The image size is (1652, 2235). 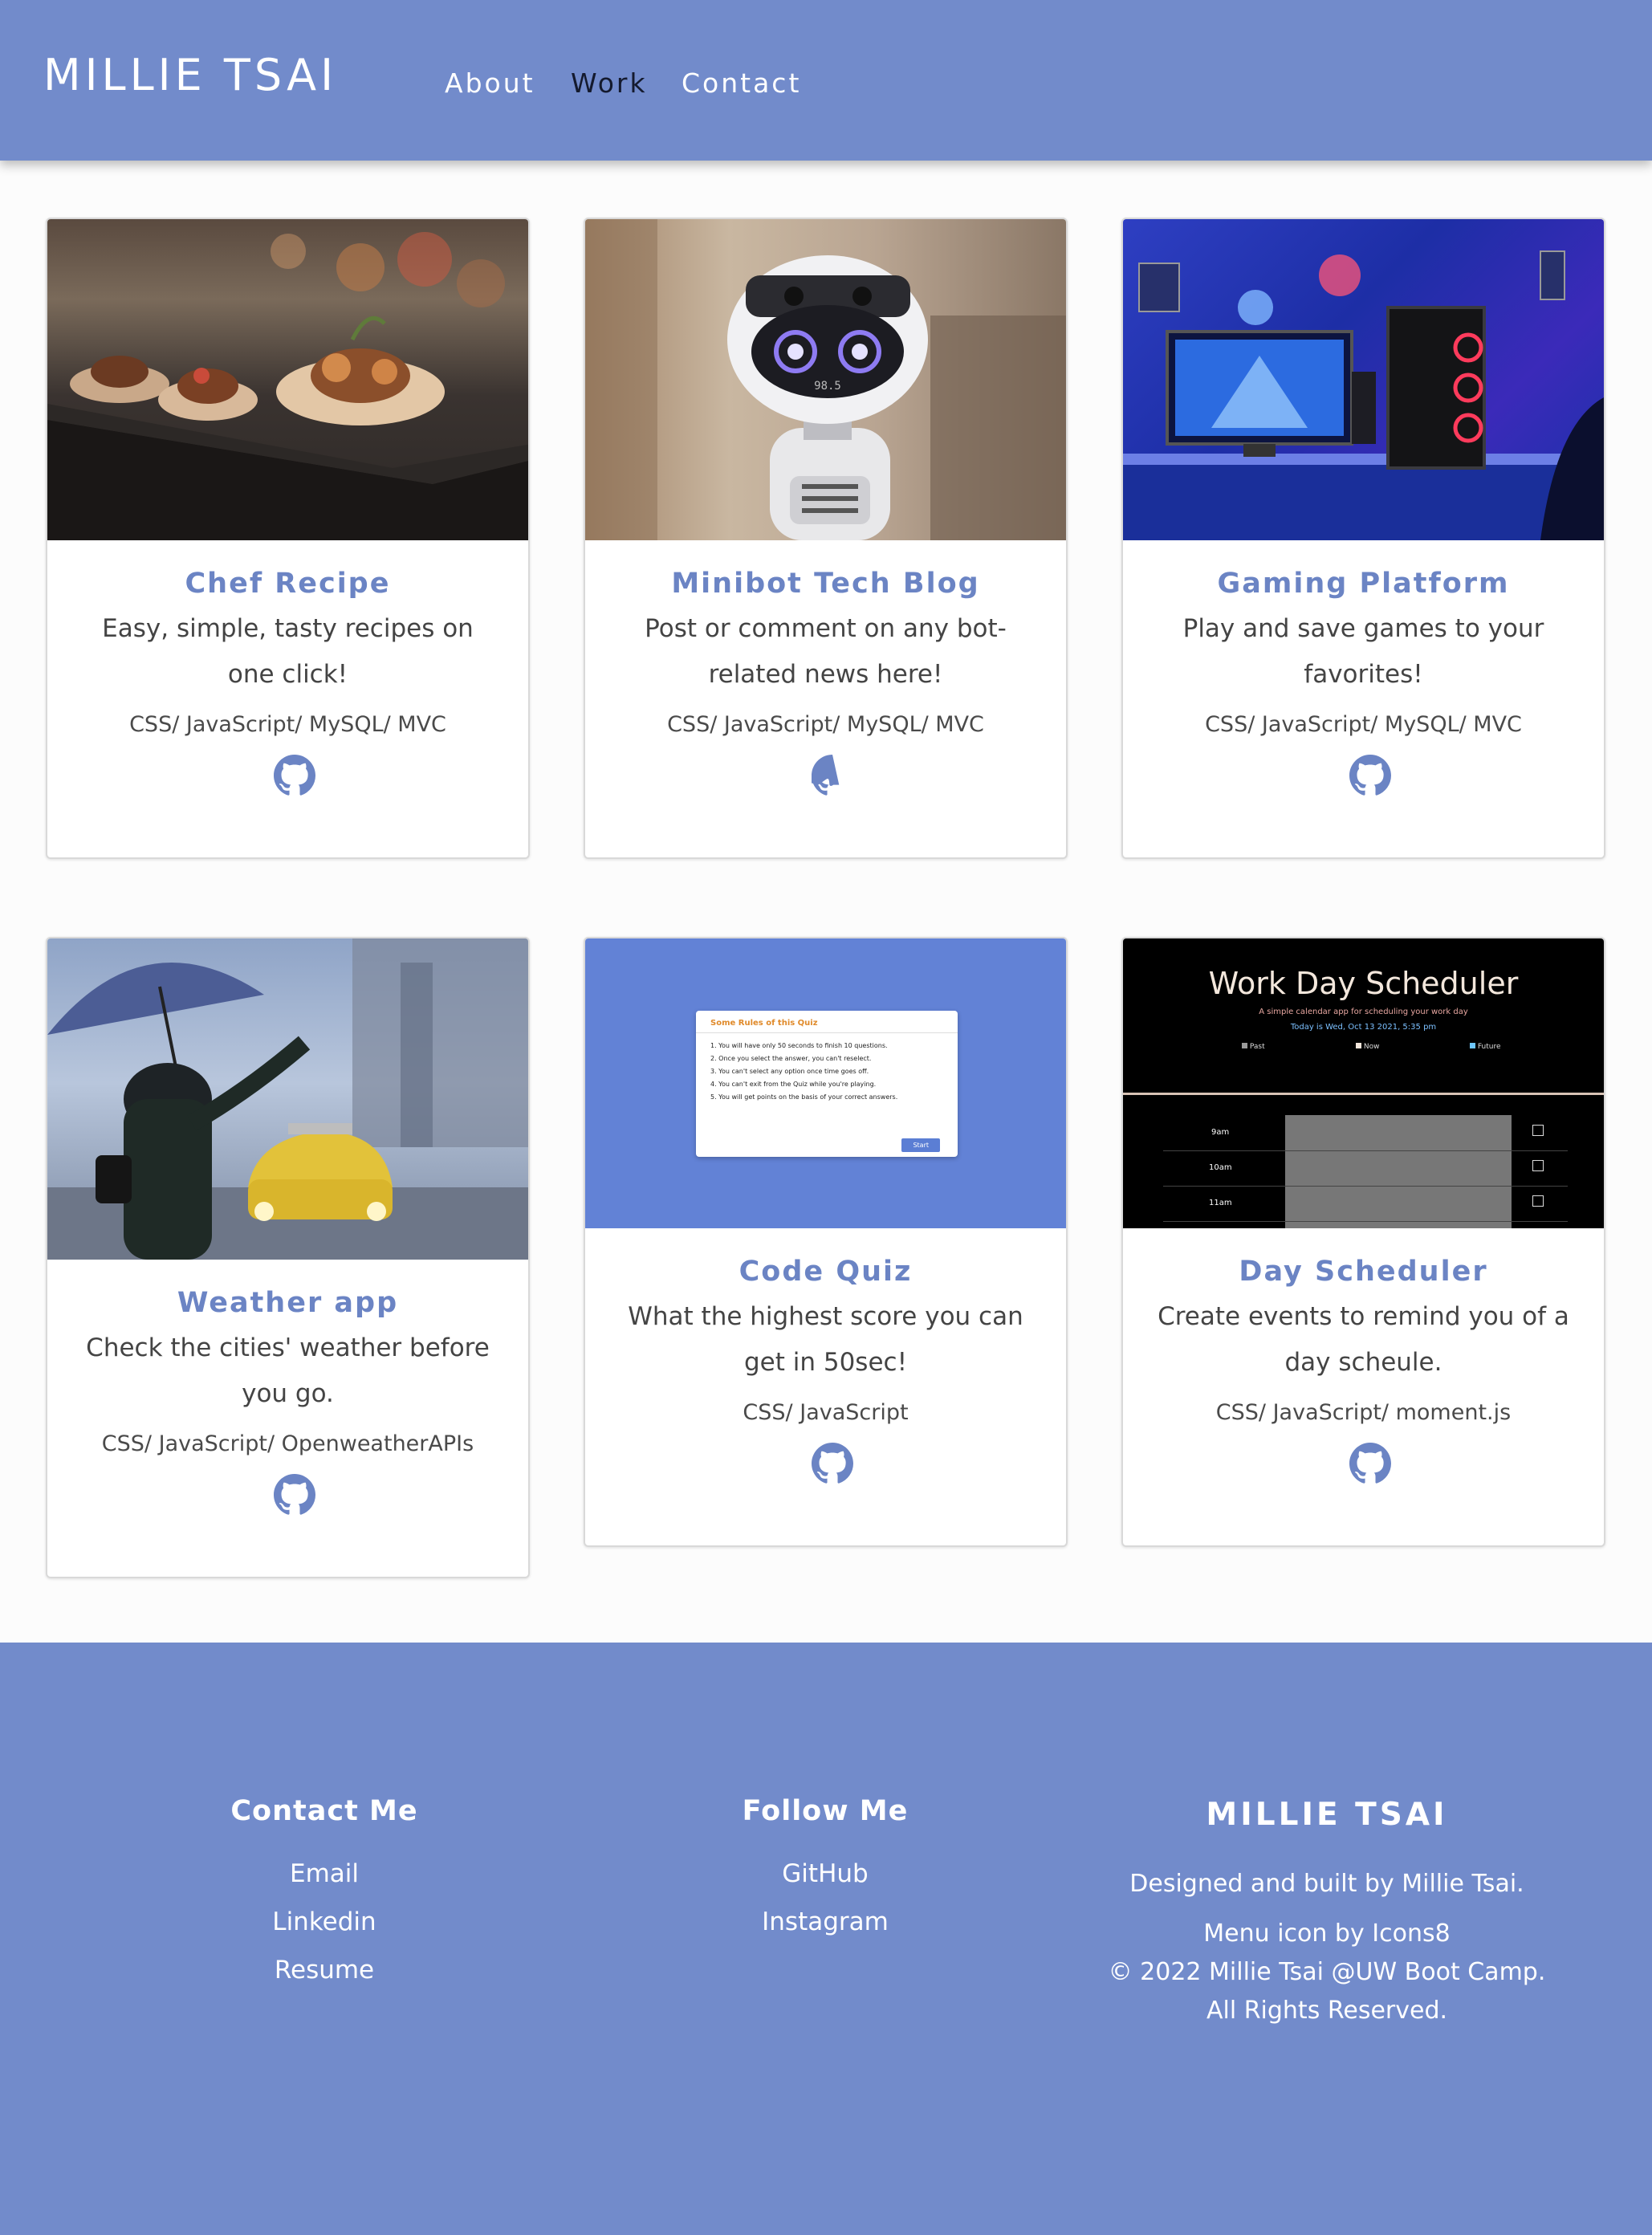 I want to click on site-header: MILLIE TSAI About Work Contact, so click(x=826, y=80).